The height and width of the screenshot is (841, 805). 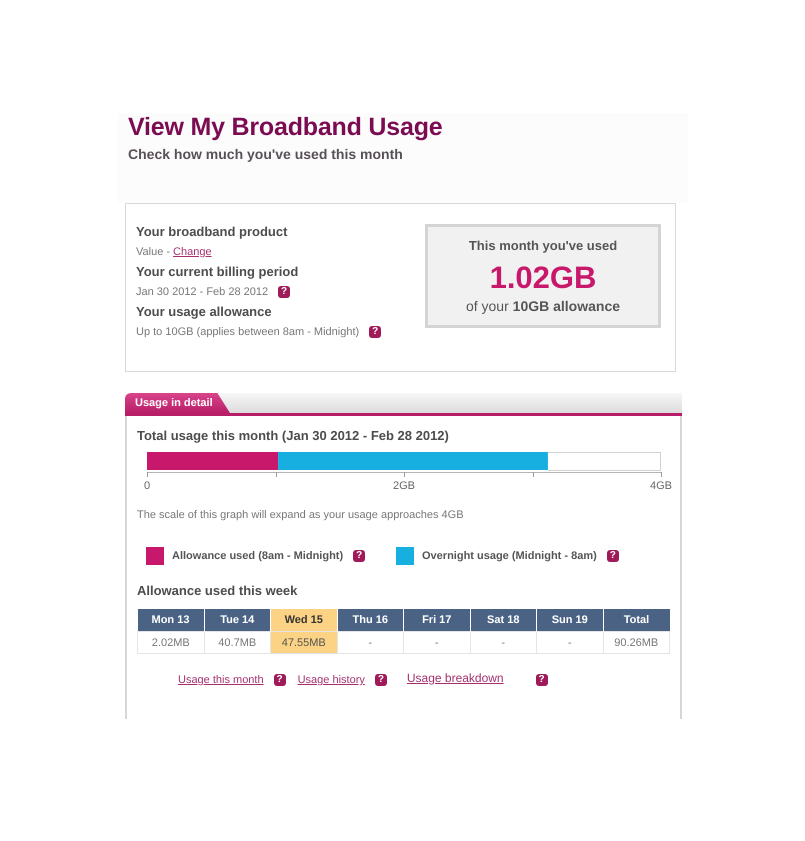 I want to click on usage-cell: 40.7MB, so click(x=237, y=643).